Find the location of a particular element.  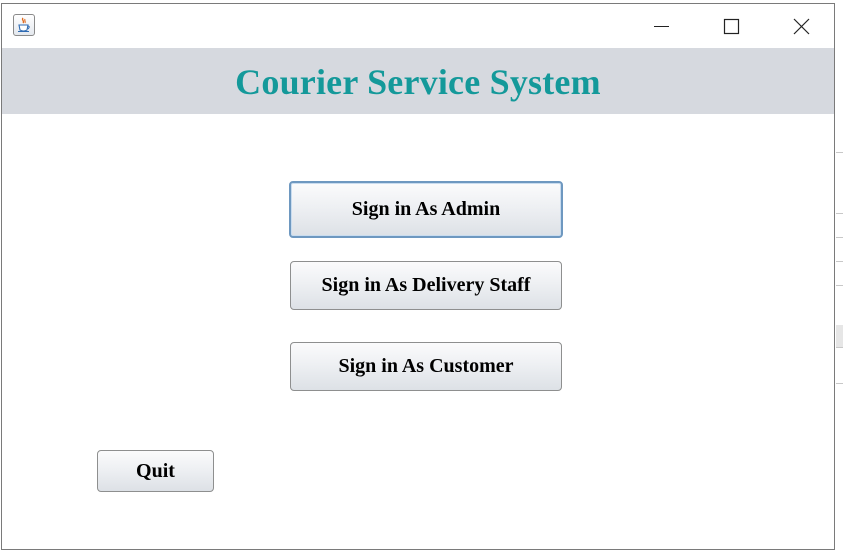

app-title: Courier Service System is located at coordinates (418, 82).